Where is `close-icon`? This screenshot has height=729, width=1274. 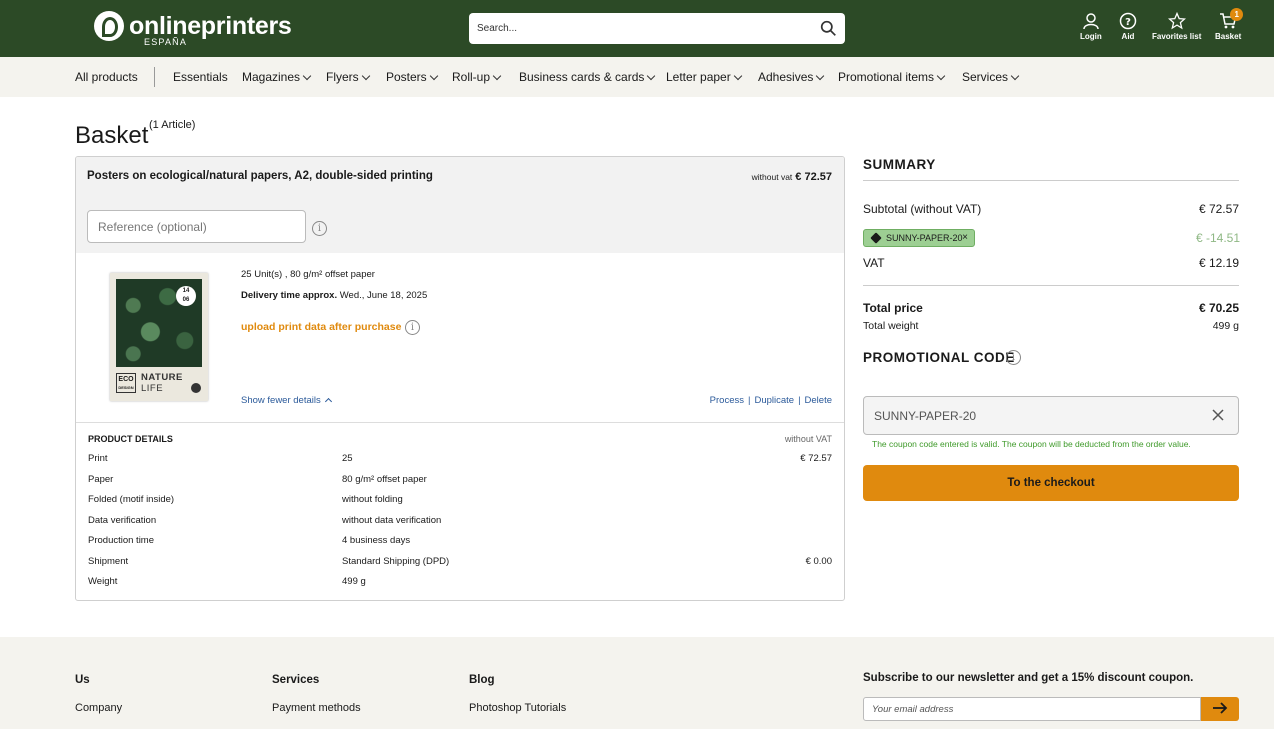
close-icon is located at coordinates (1218, 415).